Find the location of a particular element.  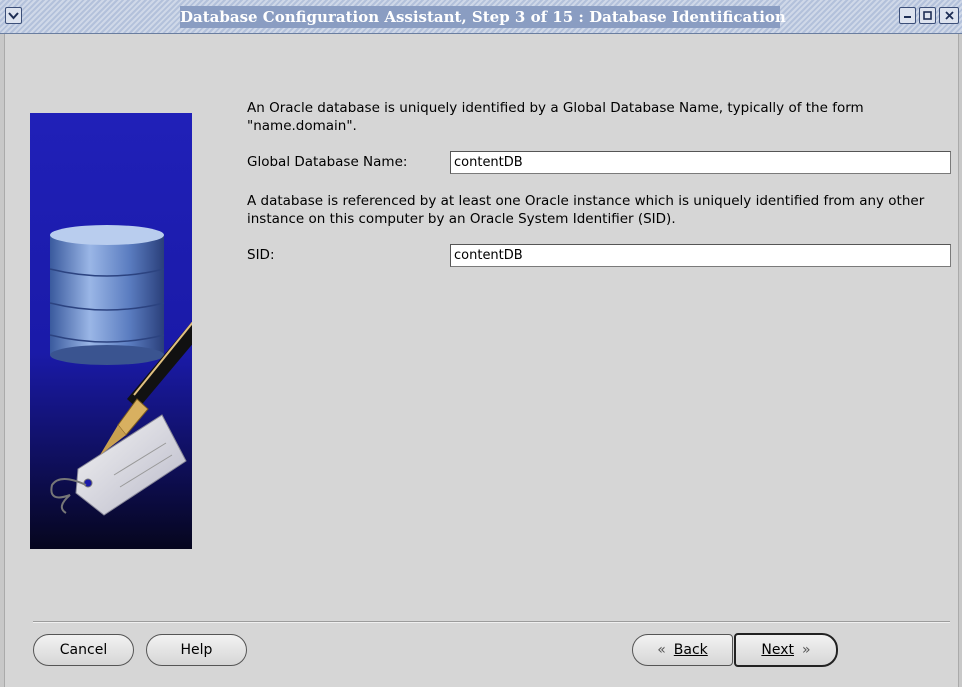

minimize-icon is located at coordinates (907, 17).